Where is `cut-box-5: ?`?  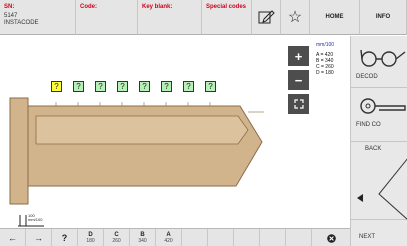
cut-box-5: ? is located at coordinates (144, 86).